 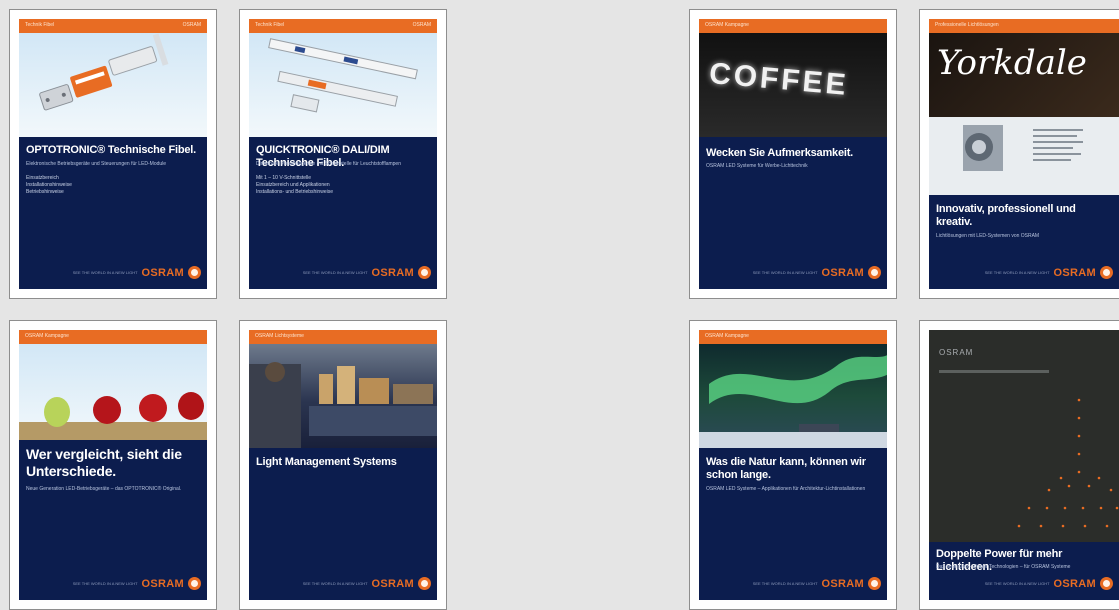 What do you see at coordinates (279, 336) in the screenshot?
I see `header-label: OSRAM Lichtsysteme` at bounding box center [279, 336].